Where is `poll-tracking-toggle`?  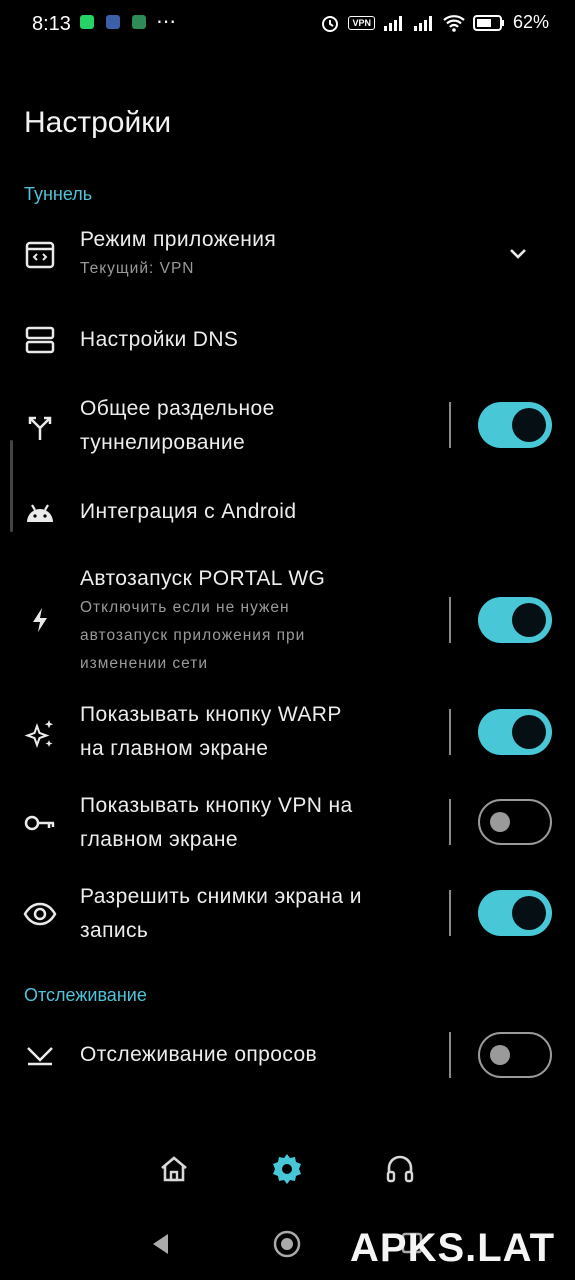 poll-tracking-toggle is located at coordinates (515, 1055).